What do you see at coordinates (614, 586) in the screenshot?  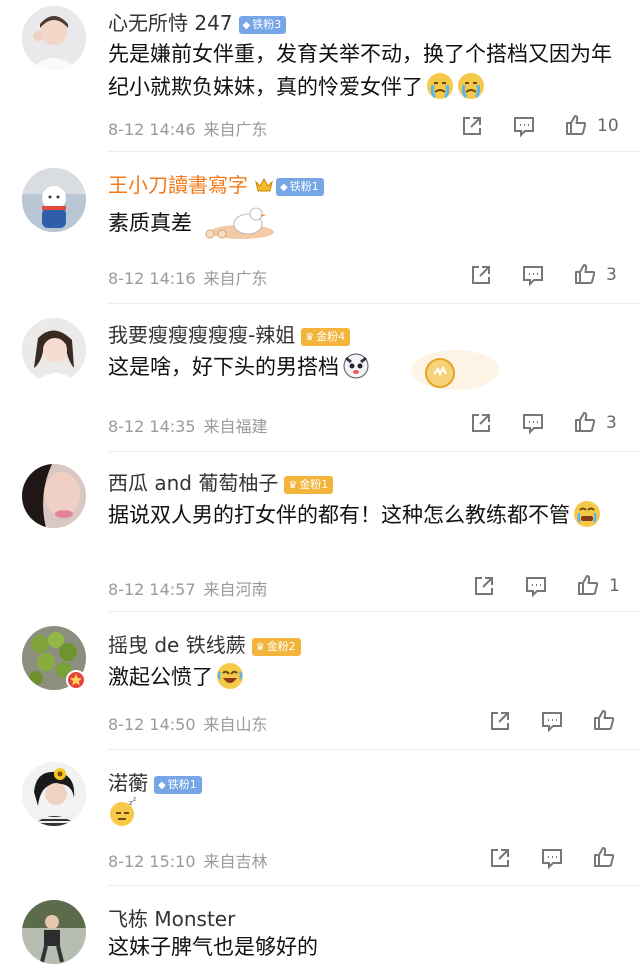 I see `like-count: 1` at bounding box center [614, 586].